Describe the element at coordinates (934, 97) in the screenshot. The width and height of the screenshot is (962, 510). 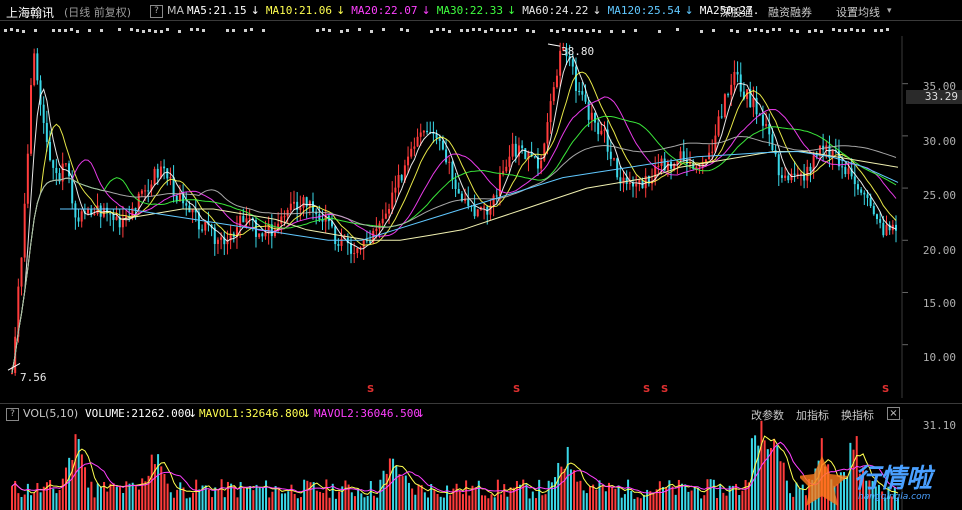
I see `current-price-tag: 33.29` at that location.